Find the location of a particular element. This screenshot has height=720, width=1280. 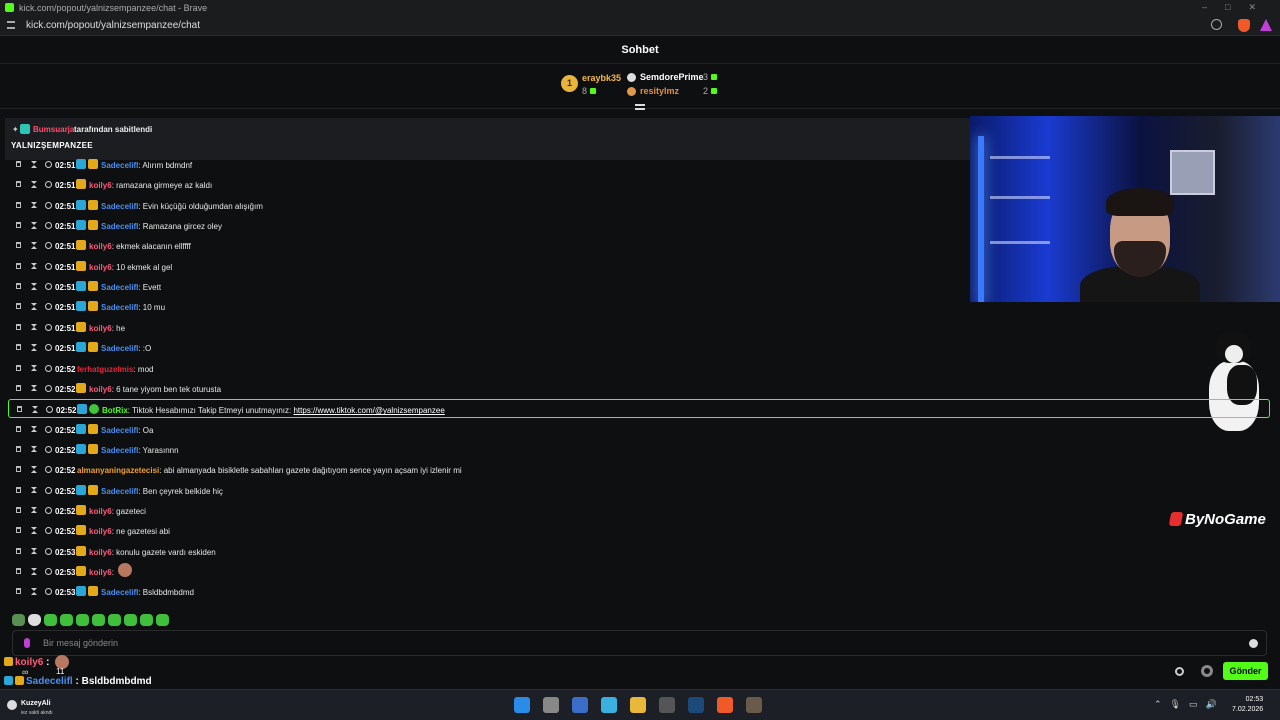

send-button: Gönder is located at coordinates (1245, 671).